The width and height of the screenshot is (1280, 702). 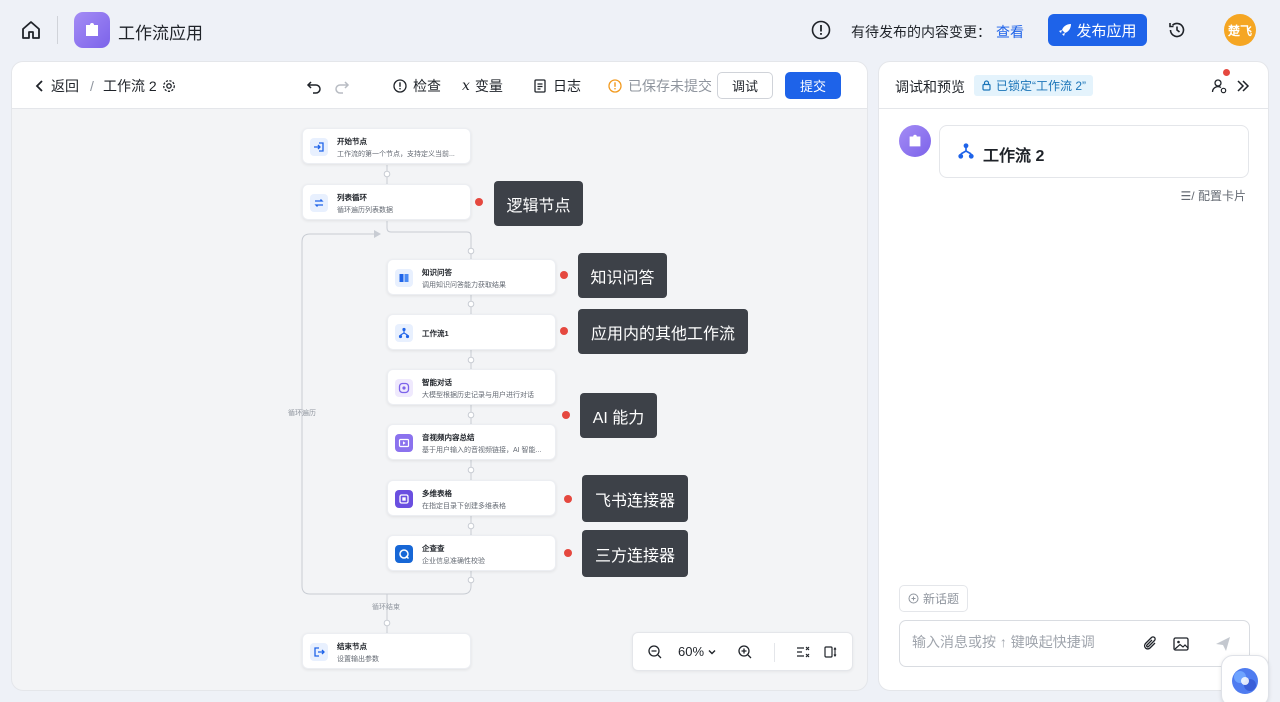 I want to click on chevron-down-icon, so click(x=712, y=651).